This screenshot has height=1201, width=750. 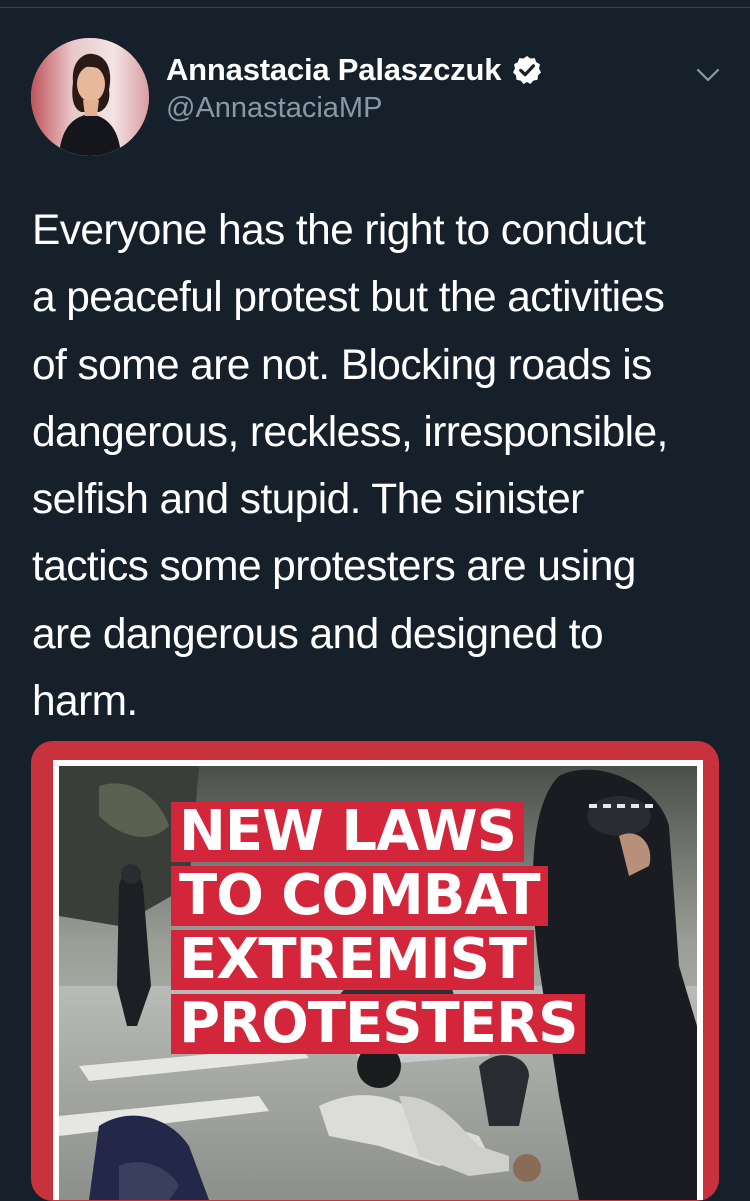 What do you see at coordinates (333, 70) in the screenshot?
I see `author-display-name: Annastacia Palaszczuk` at bounding box center [333, 70].